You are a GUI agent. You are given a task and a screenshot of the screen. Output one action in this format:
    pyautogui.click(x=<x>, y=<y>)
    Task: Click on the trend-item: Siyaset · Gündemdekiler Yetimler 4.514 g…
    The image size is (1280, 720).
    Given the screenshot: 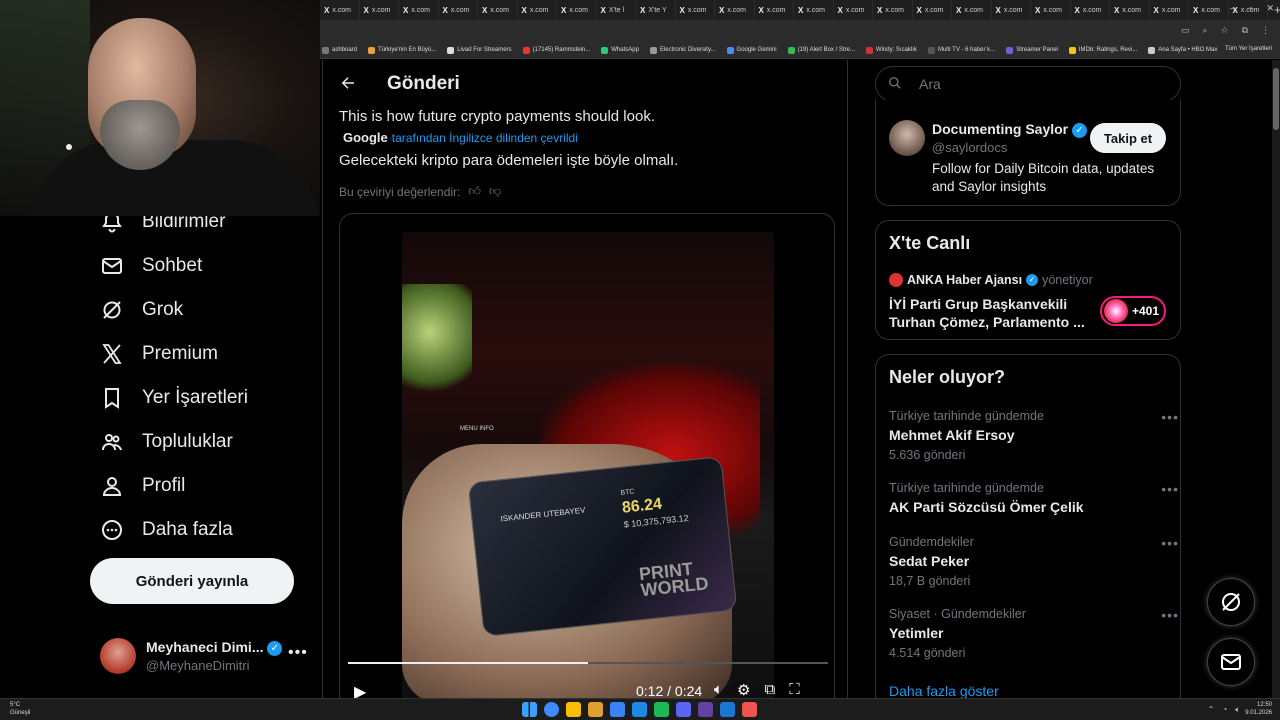 What is the action you would take?
    pyautogui.click(x=1033, y=633)
    